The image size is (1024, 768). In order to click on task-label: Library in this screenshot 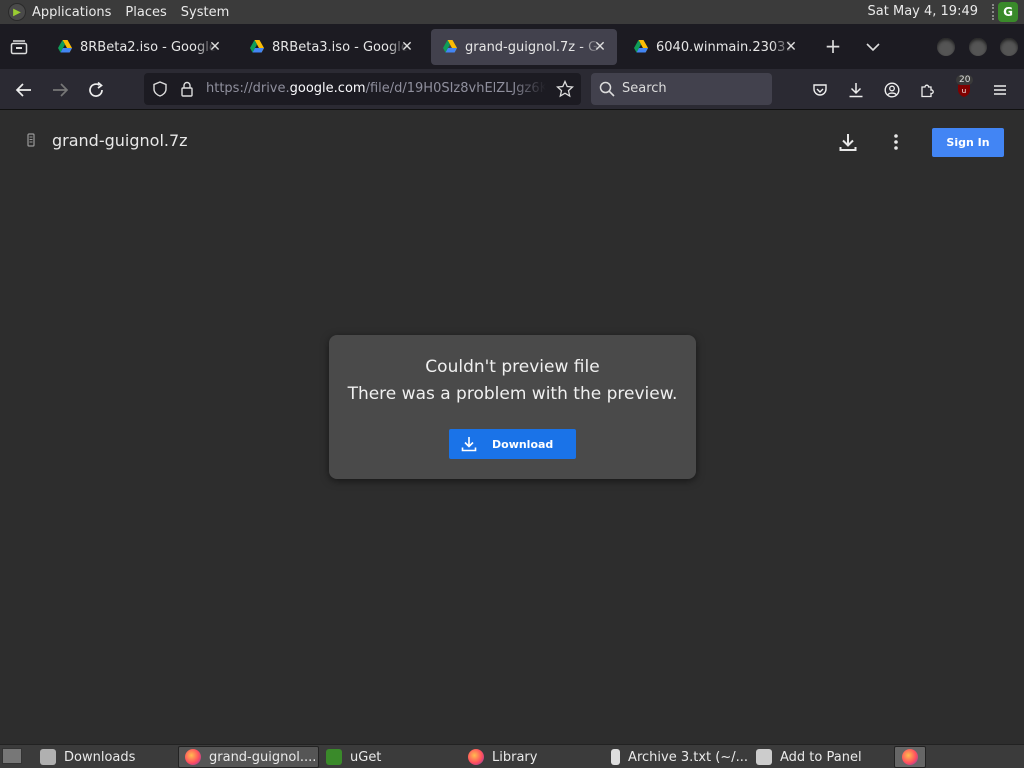, I will do `click(515, 757)`.